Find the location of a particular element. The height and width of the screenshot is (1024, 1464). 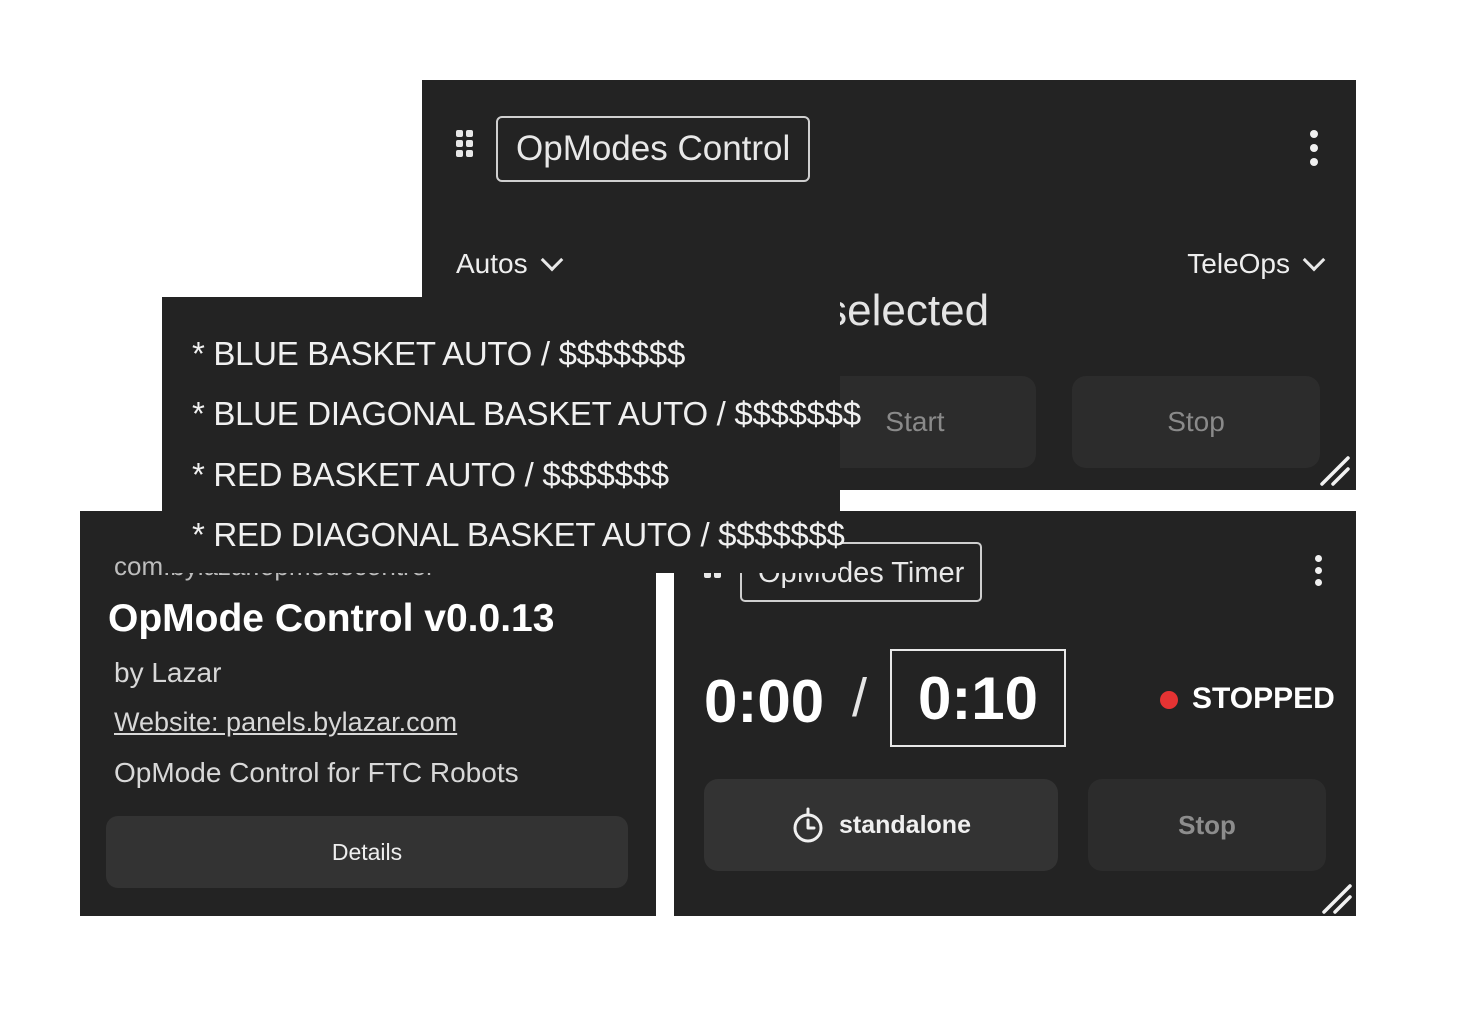

autos-dropdown-label: Autos is located at coordinates (492, 263).